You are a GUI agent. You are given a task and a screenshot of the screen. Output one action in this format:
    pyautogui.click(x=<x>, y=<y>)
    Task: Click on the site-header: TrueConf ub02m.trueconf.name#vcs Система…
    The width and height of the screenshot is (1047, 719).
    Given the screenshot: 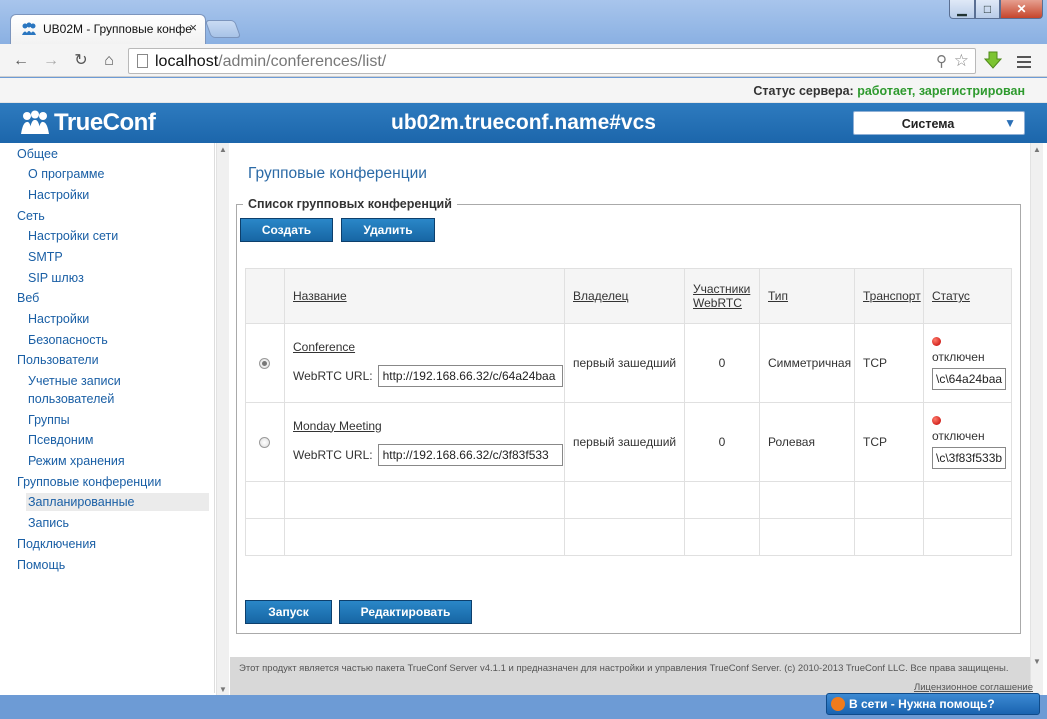 What is the action you would take?
    pyautogui.click(x=523, y=123)
    